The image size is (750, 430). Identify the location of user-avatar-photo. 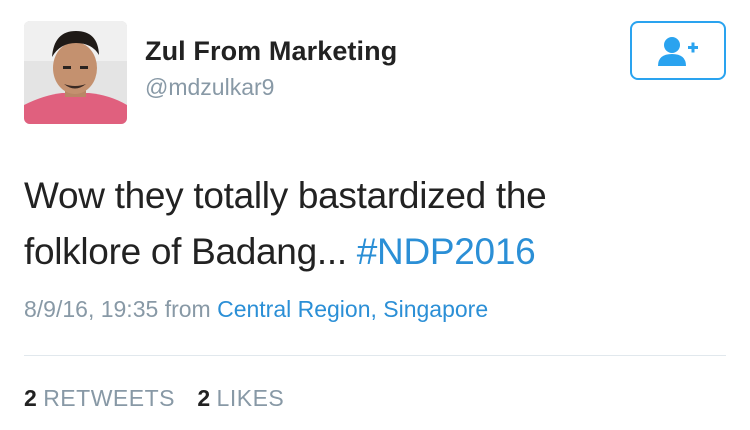
(75, 72).